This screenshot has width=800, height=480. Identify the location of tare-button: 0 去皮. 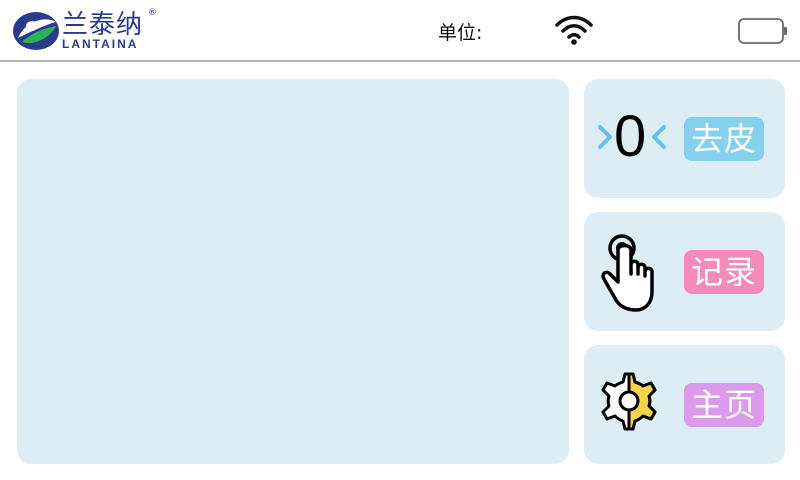
(684, 138).